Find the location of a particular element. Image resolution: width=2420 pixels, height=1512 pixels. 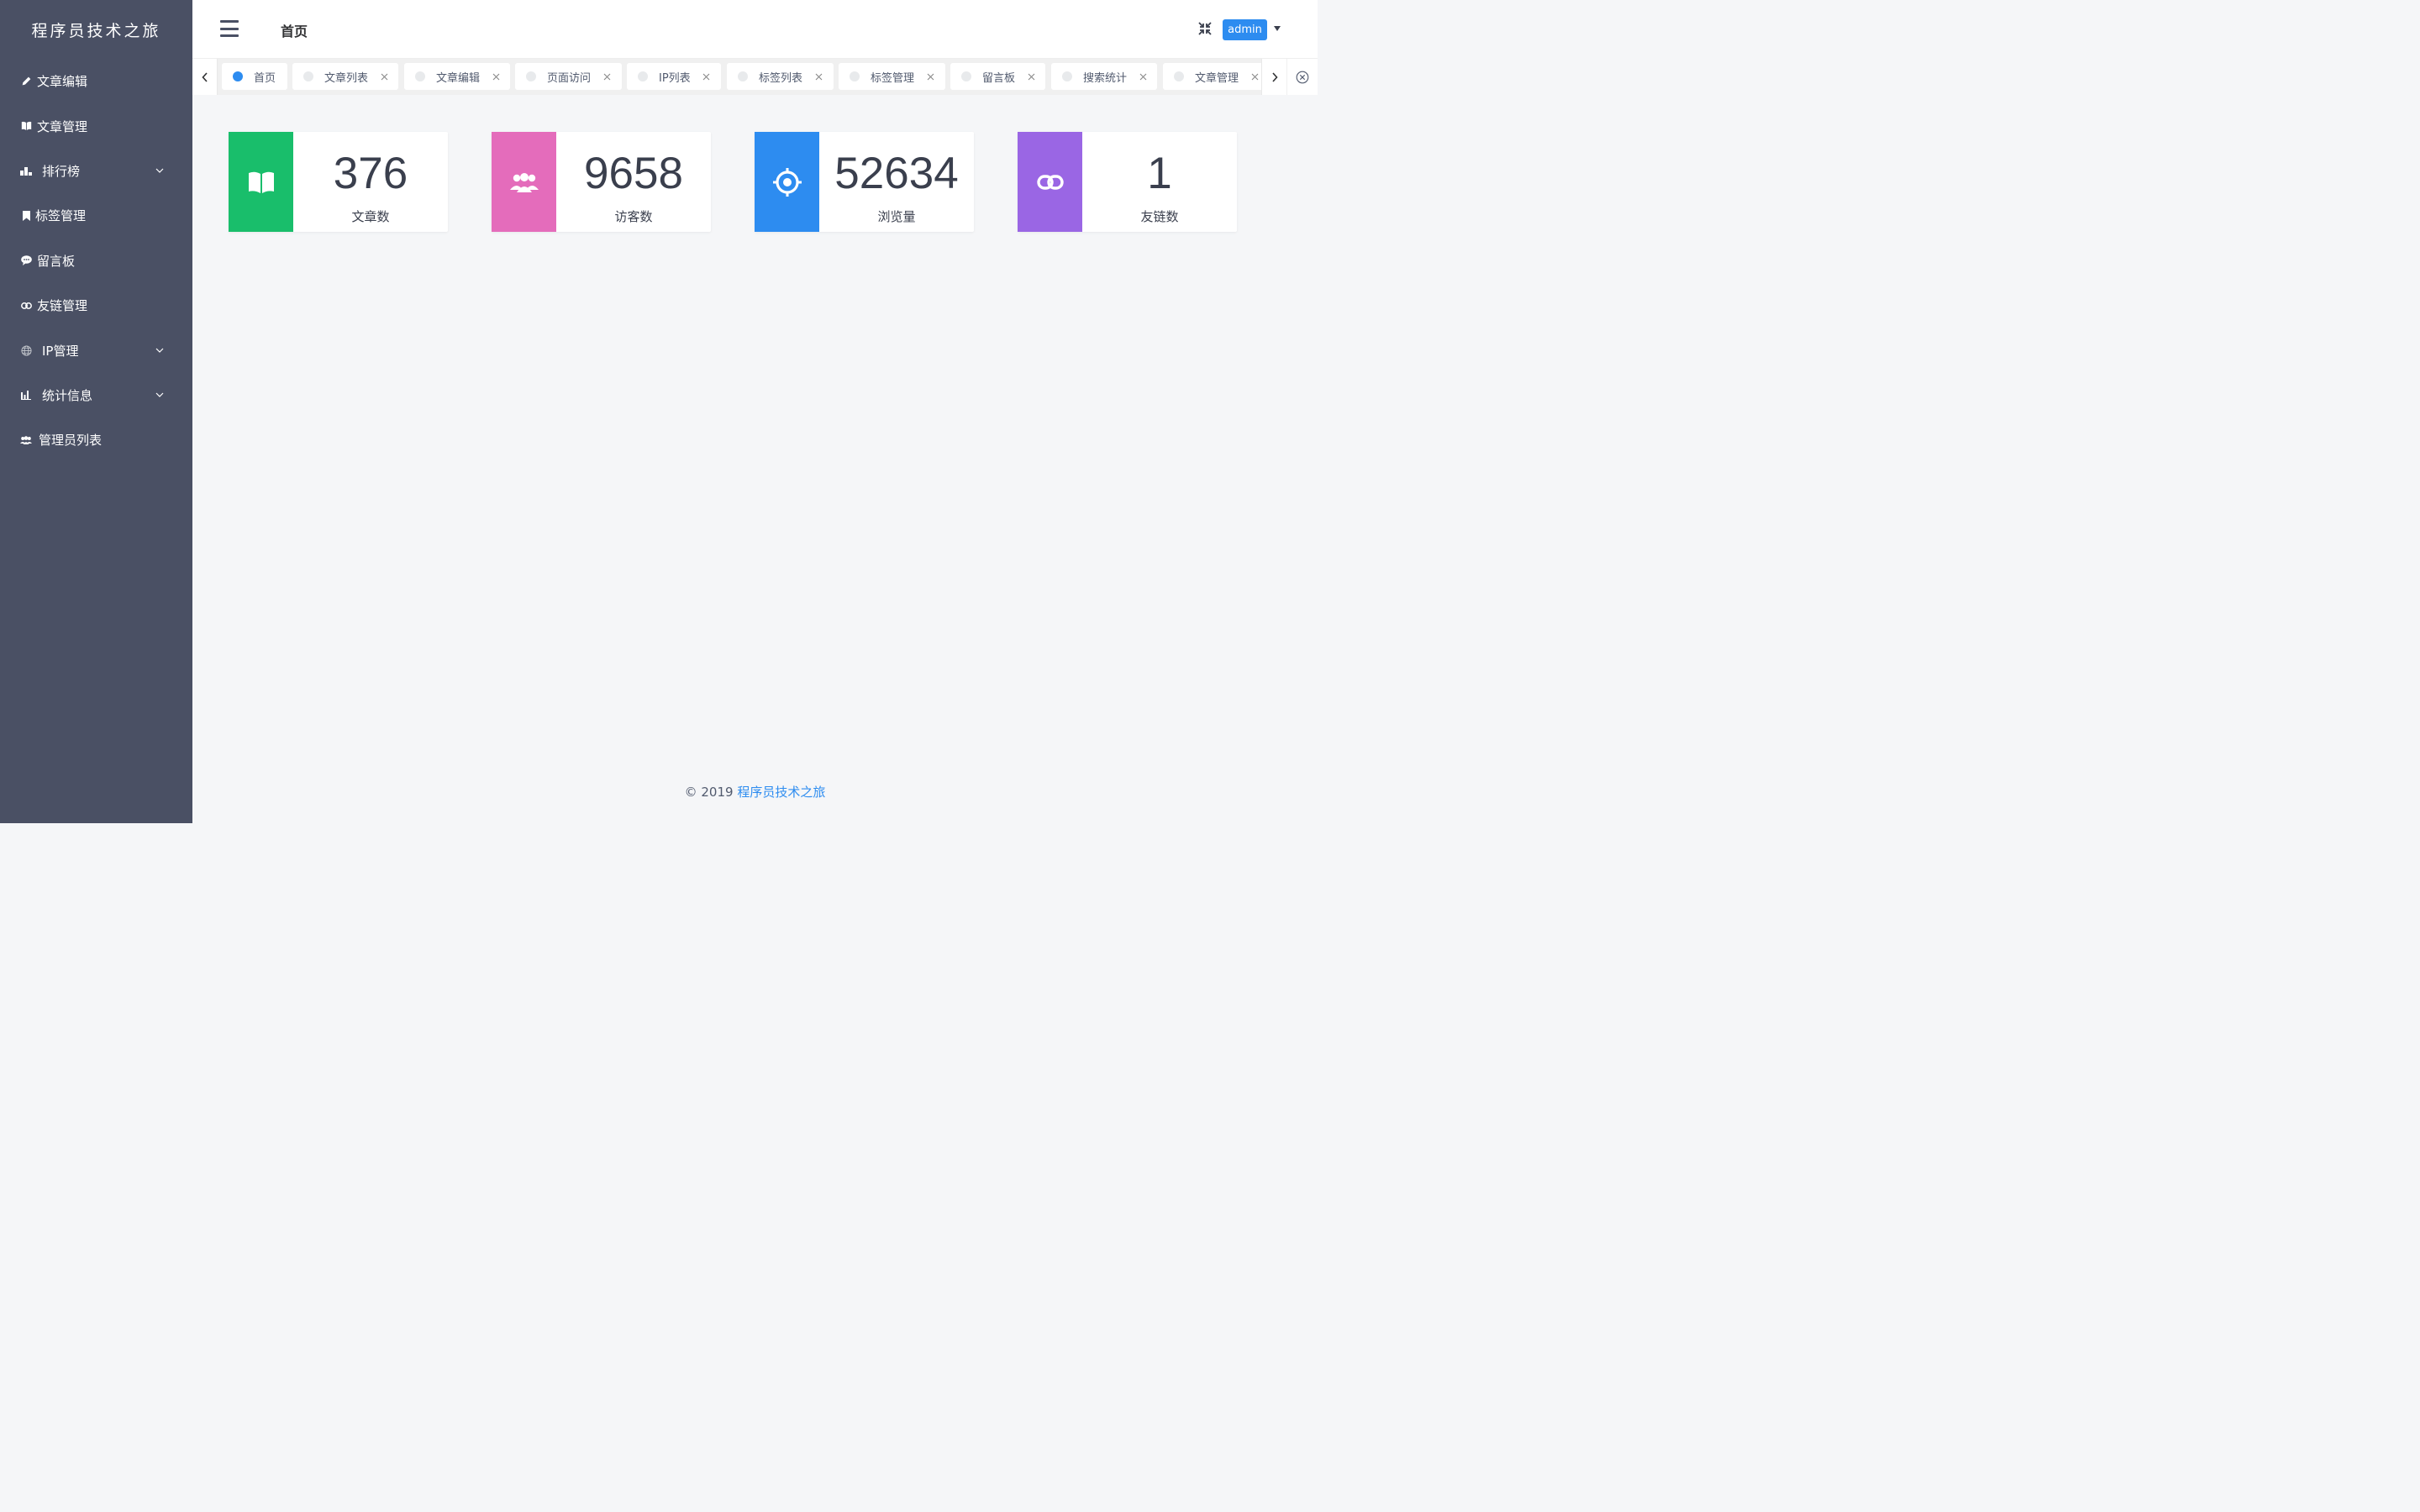

sidebar-item-guestbook: 留言板 is located at coordinates (96, 261).